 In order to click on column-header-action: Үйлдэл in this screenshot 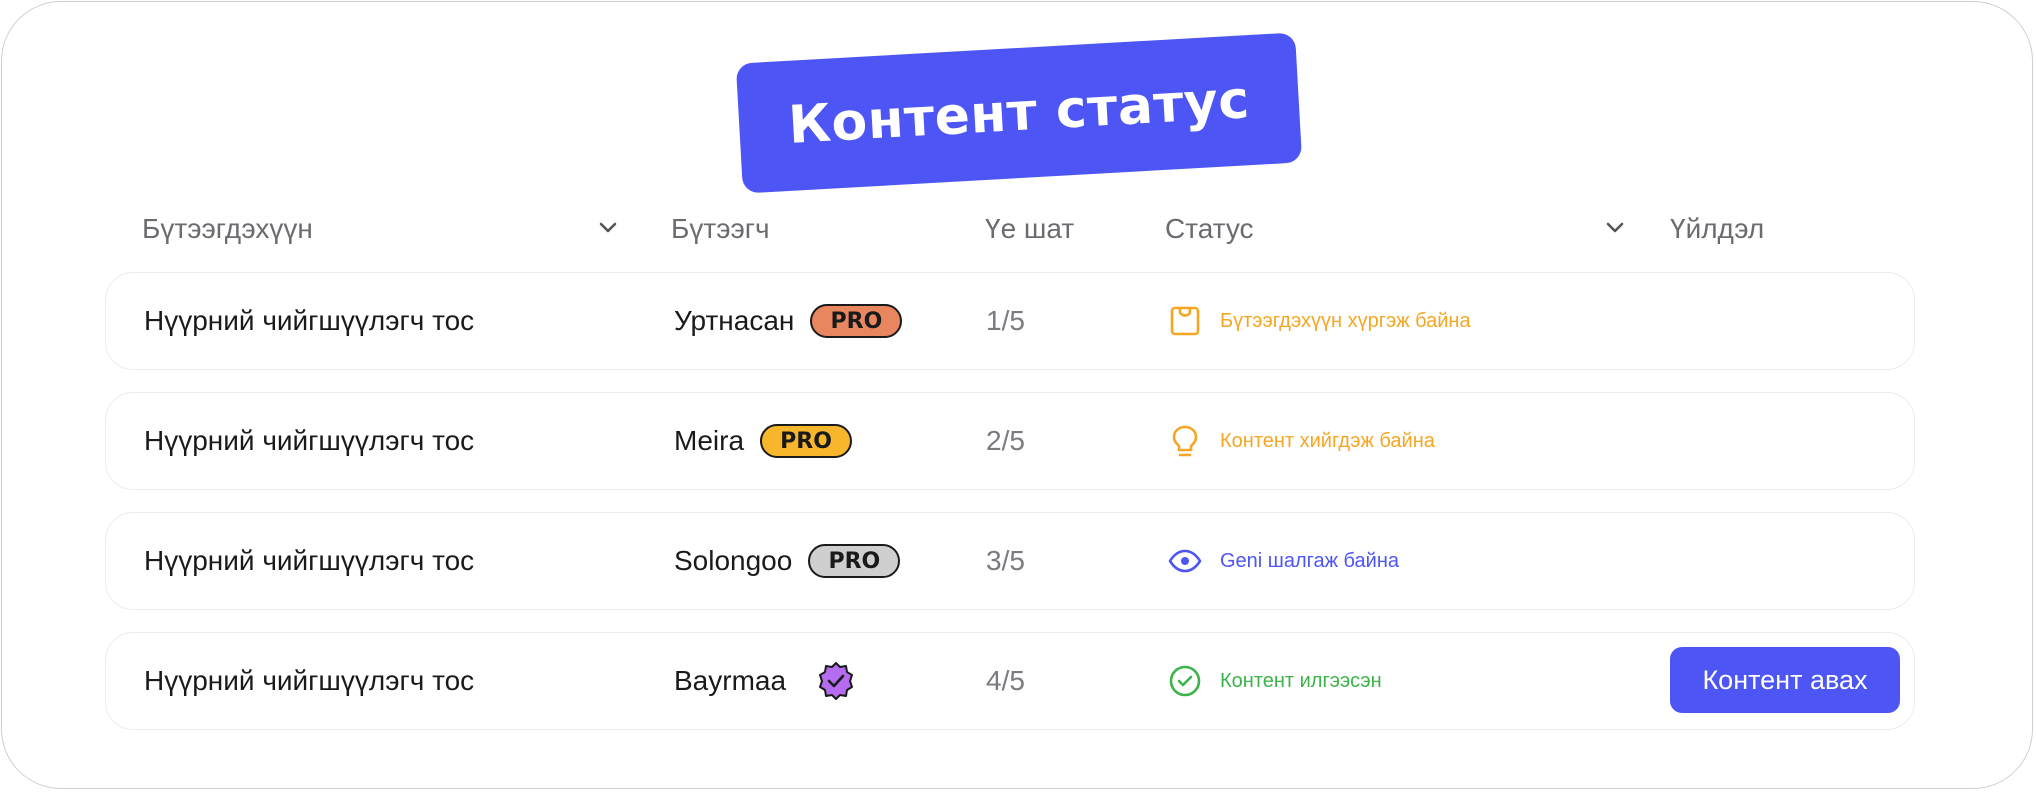, I will do `click(1717, 228)`.